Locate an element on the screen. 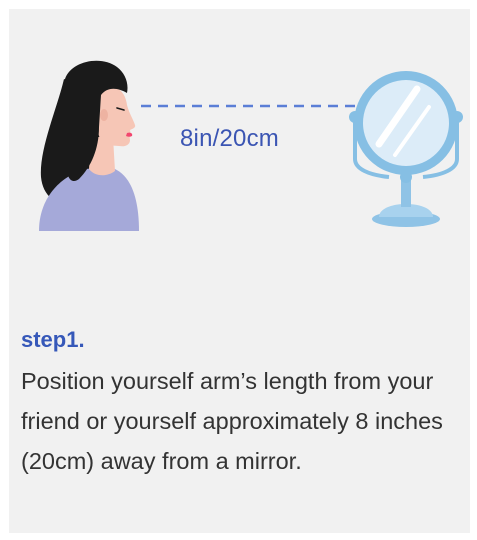  distance-label: 8in/20cm is located at coordinates (229, 138).